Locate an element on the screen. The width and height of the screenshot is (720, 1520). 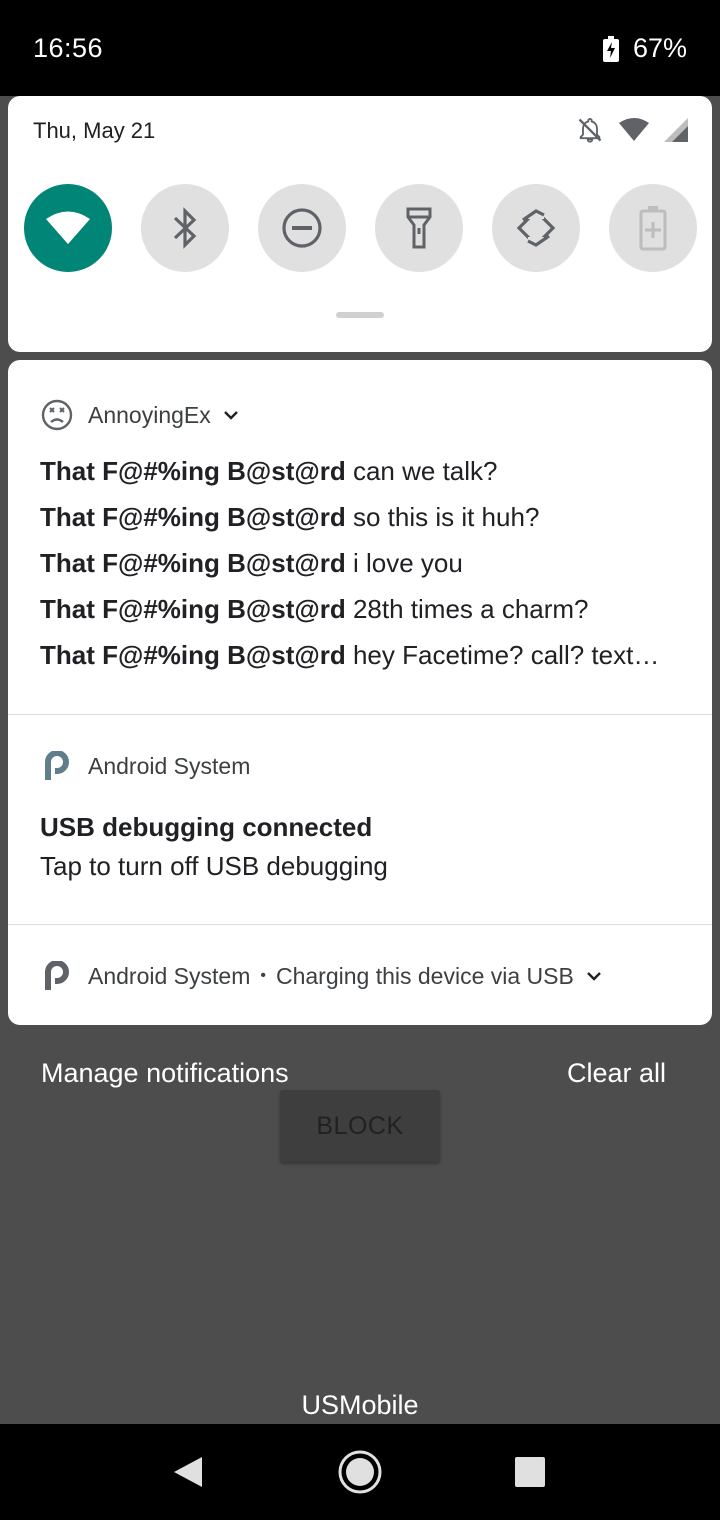
battery-percent: 67% is located at coordinates (659, 48).